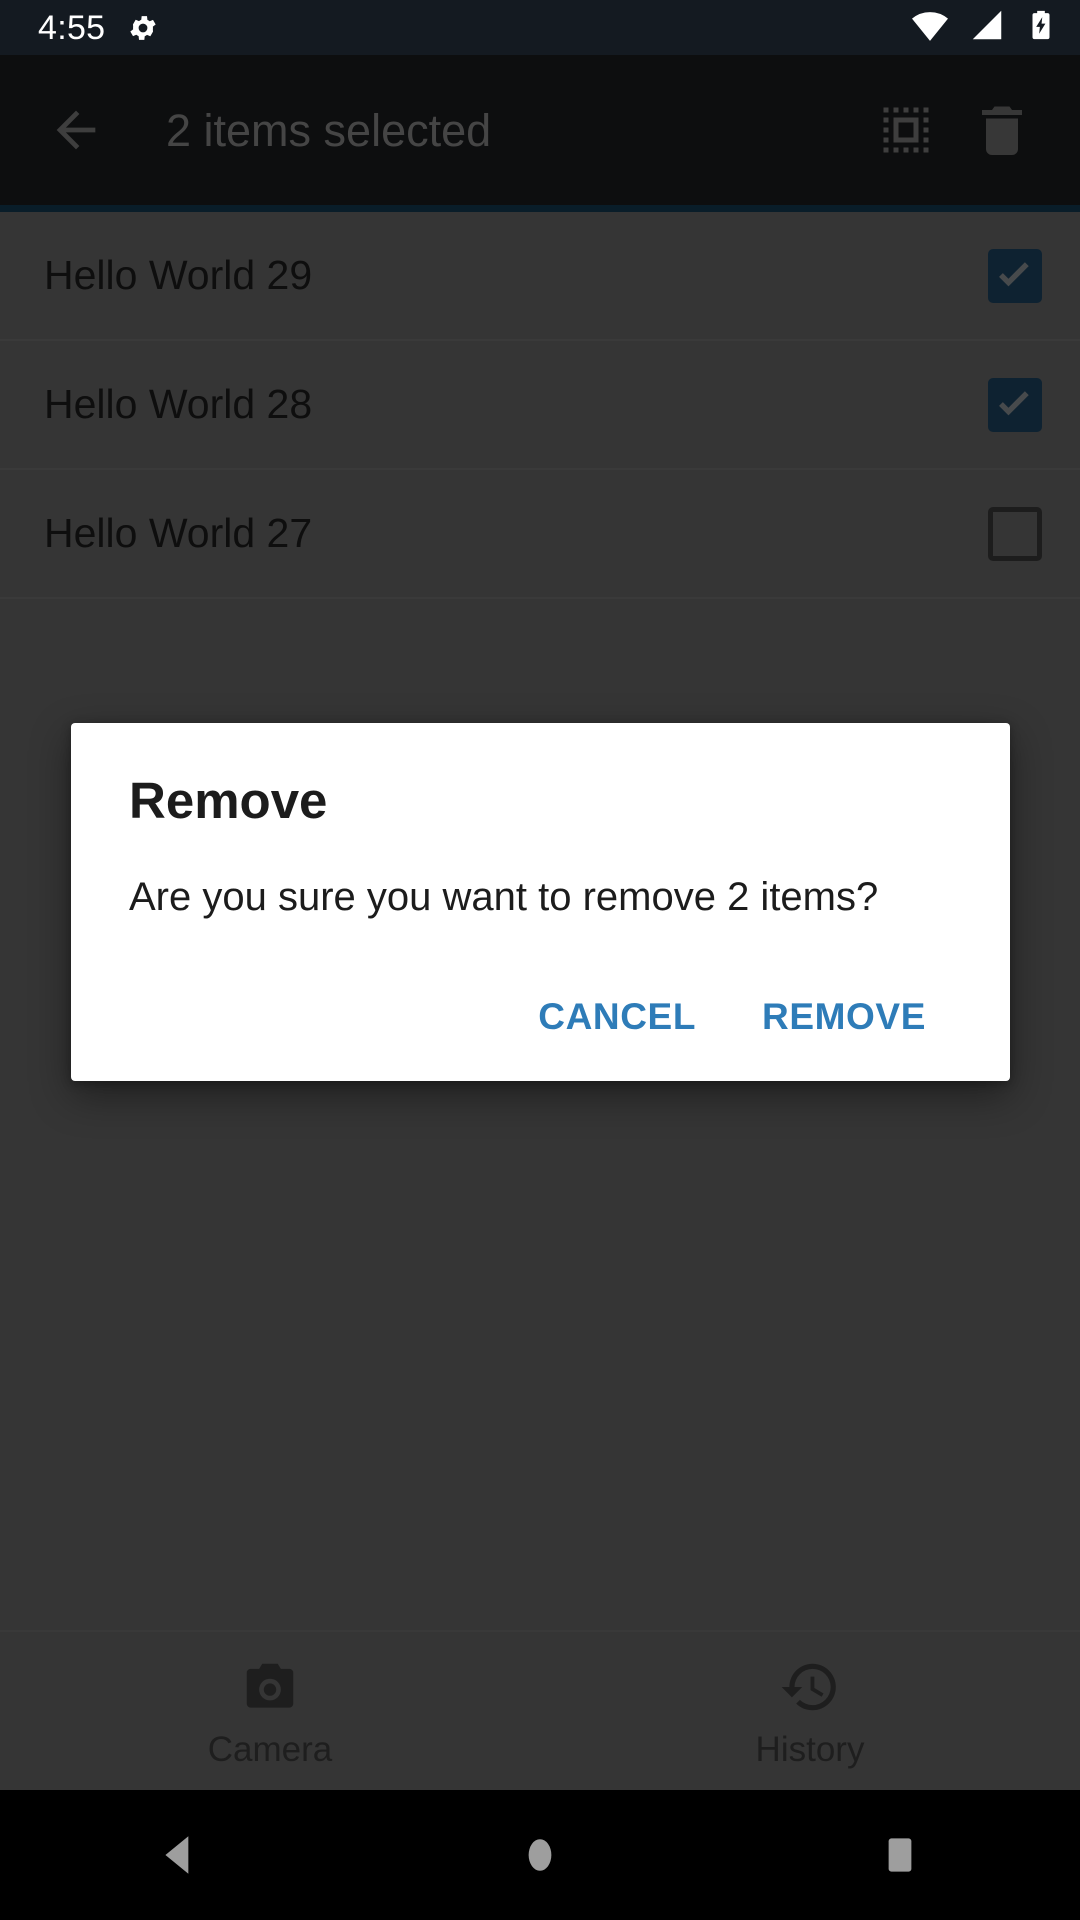  I want to click on nav-recents-square-icon, so click(900, 1855).